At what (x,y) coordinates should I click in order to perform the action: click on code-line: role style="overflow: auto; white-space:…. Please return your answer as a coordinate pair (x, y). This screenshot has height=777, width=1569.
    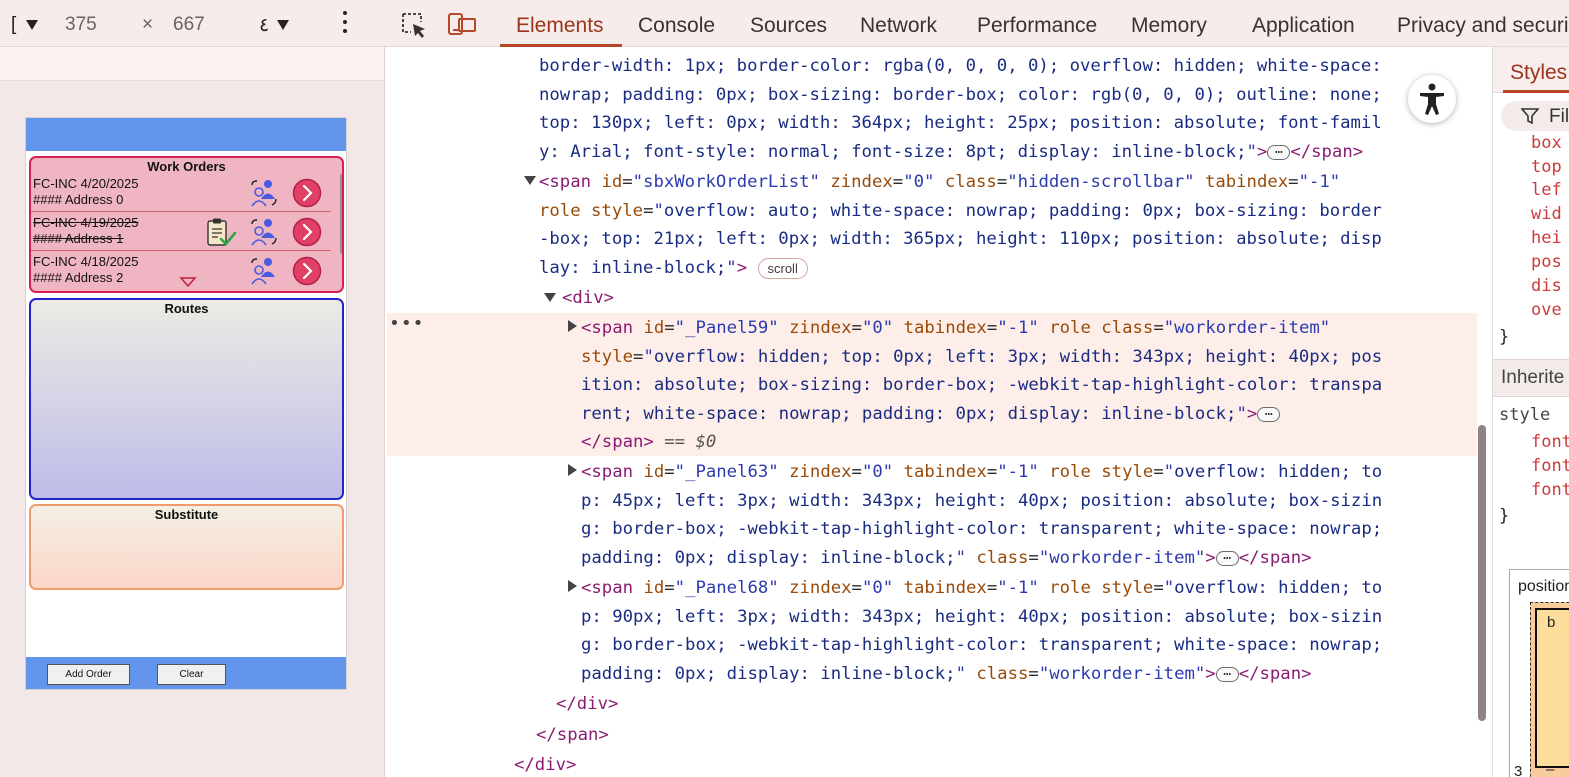
    Looking at the image, I should click on (960, 211).